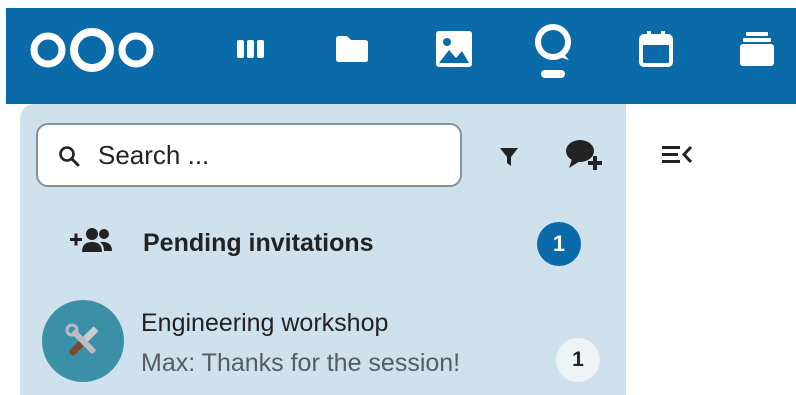 This screenshot has width=796, height=395. I want to click on new-conversation-button, so click(584, 155).